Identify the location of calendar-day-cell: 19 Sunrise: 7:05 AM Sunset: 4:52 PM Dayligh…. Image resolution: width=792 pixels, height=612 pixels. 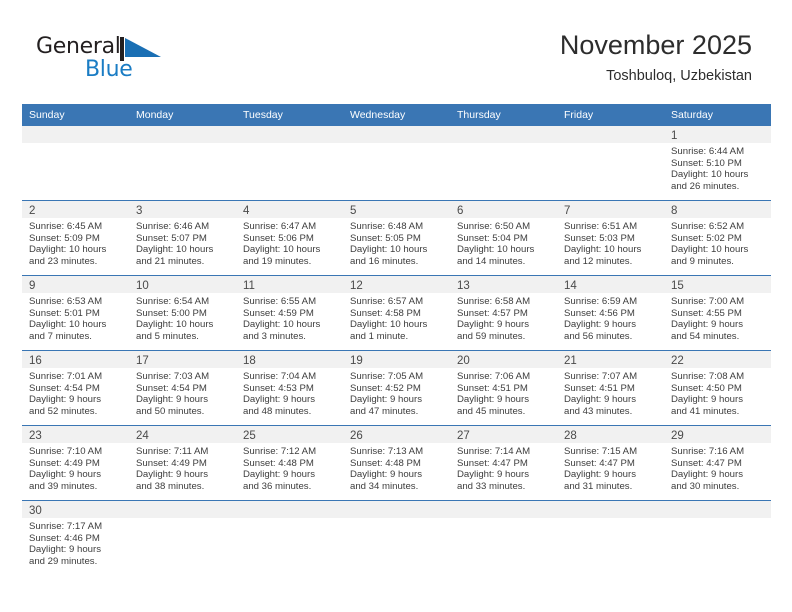
(396, 388).